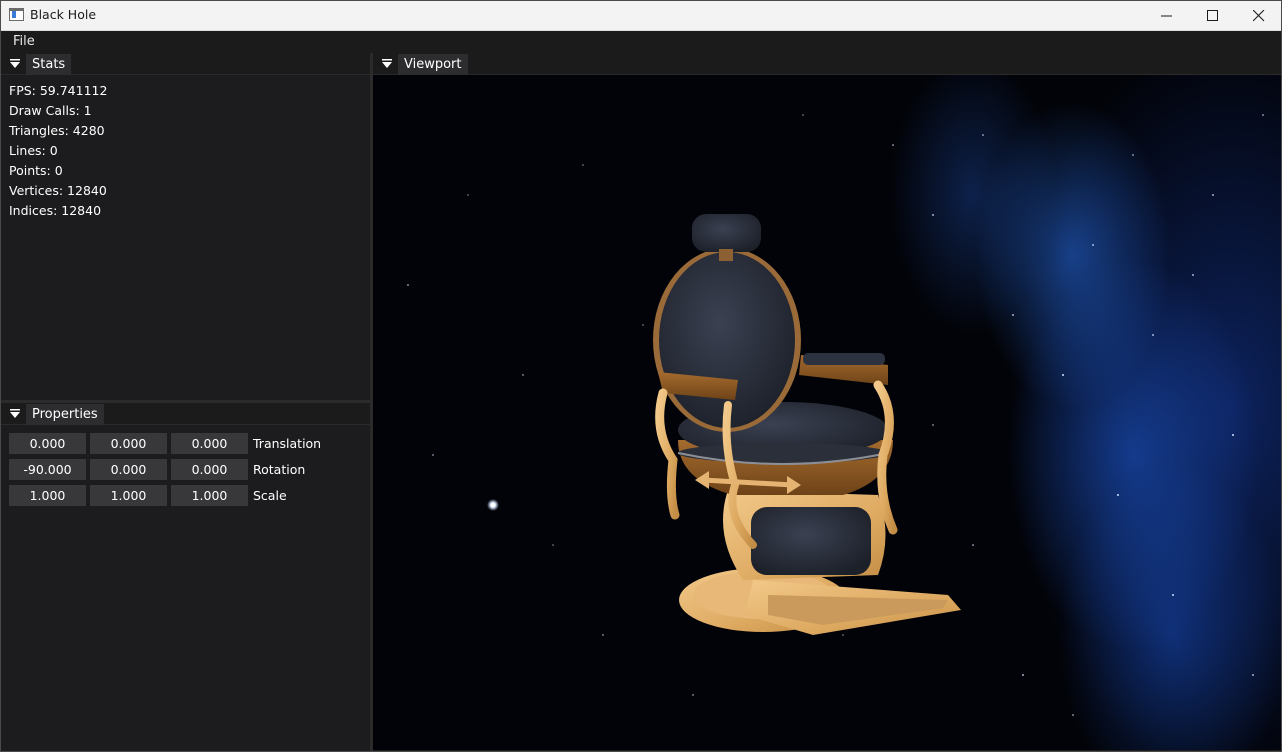 The image size is (1282, 752). What do you see at coordinates (49, 64) in the screenshot?
I see `tab-stats: Stats` at bounding box center [49, 64].